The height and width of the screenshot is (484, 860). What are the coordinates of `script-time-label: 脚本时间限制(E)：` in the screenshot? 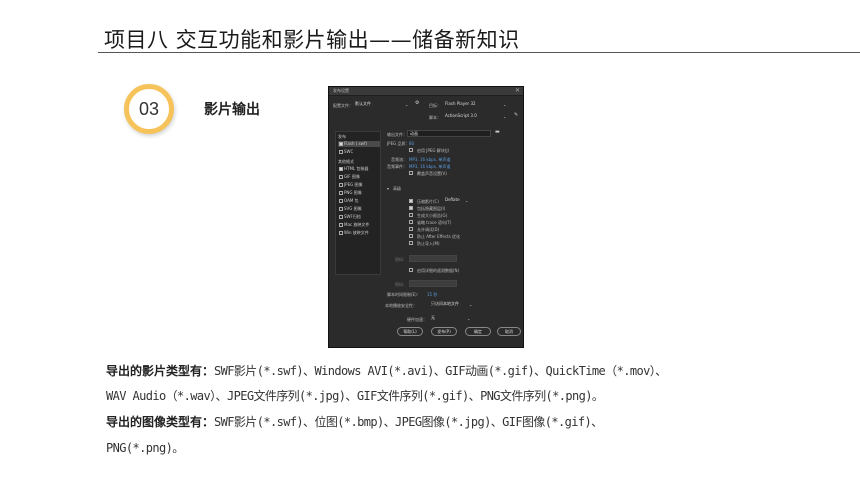 It's located at (404, 294).